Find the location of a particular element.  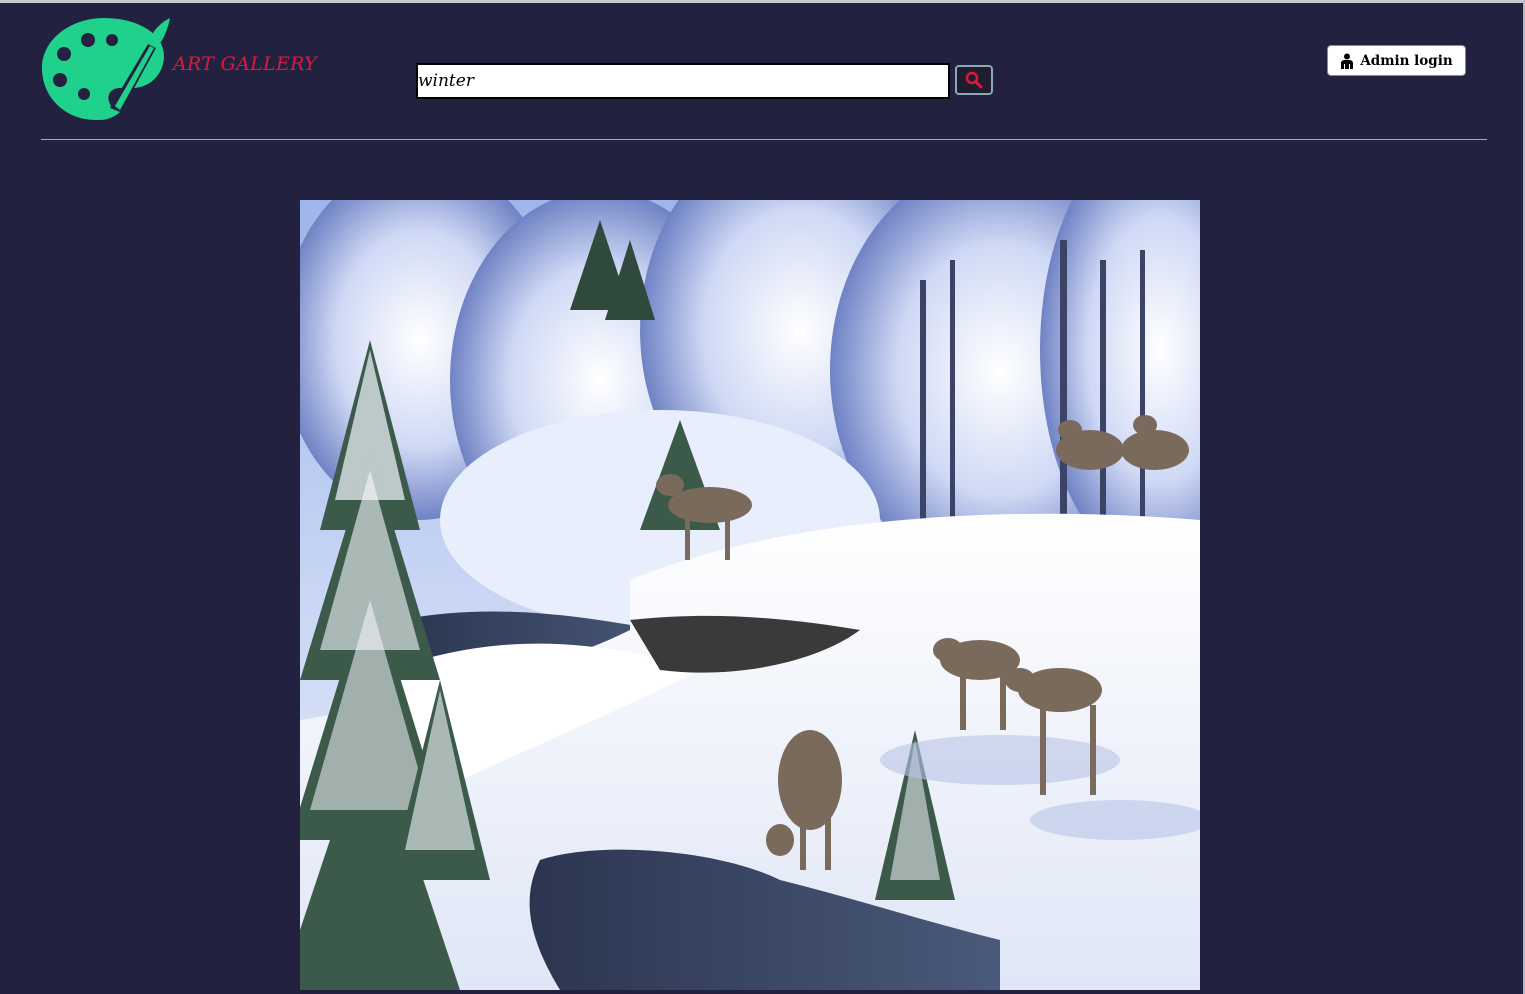

palette-brush-icon is located at coordinates (106, 69).